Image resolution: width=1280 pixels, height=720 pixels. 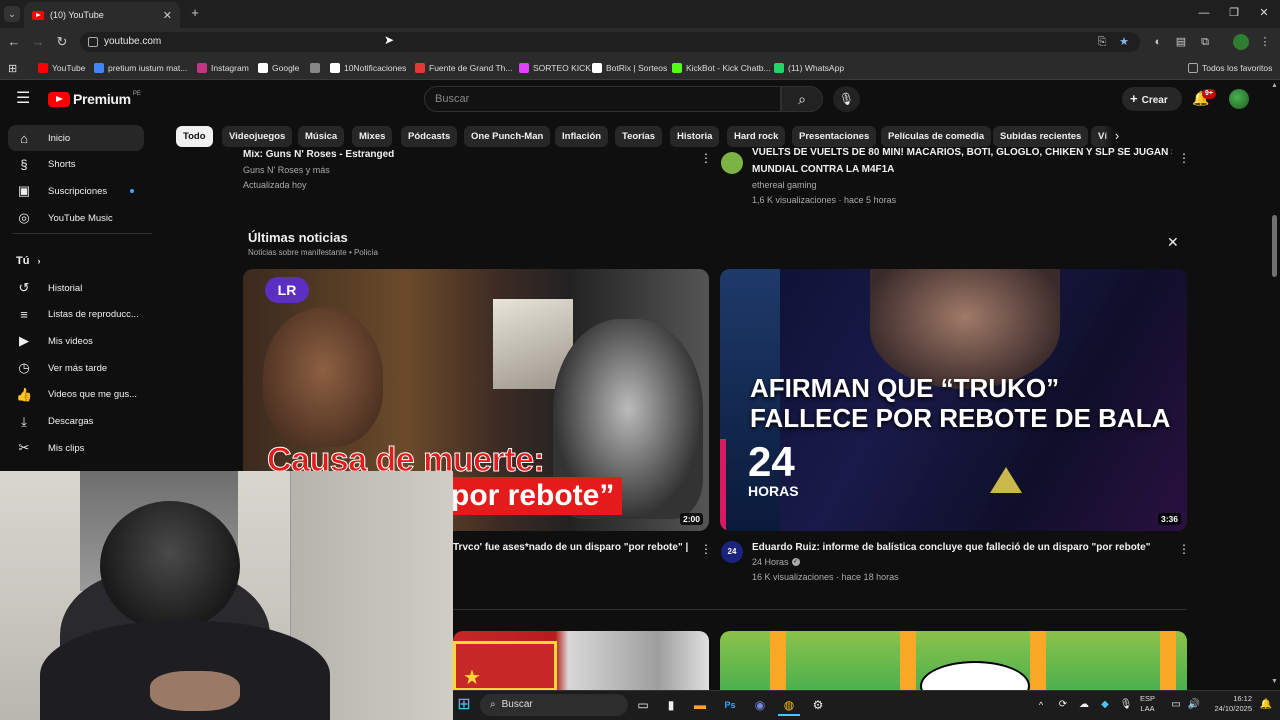 What do you see at coordinates (936, 136) in the screenshot?
I see `filter-chip: Películas de comedia` at bounding box center [936, 136].